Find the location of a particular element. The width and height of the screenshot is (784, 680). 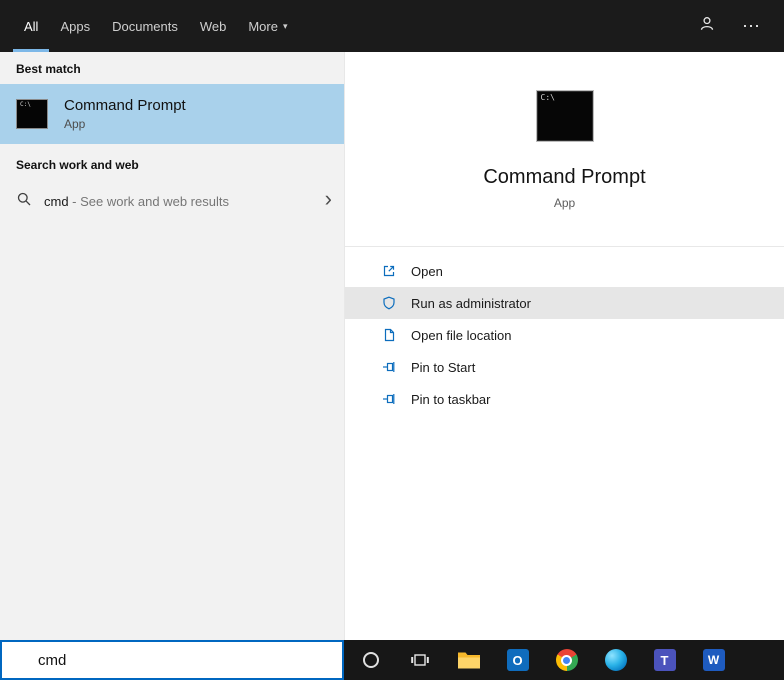

chevron-down-icon: ▾ is located at coordinates (285, 25).